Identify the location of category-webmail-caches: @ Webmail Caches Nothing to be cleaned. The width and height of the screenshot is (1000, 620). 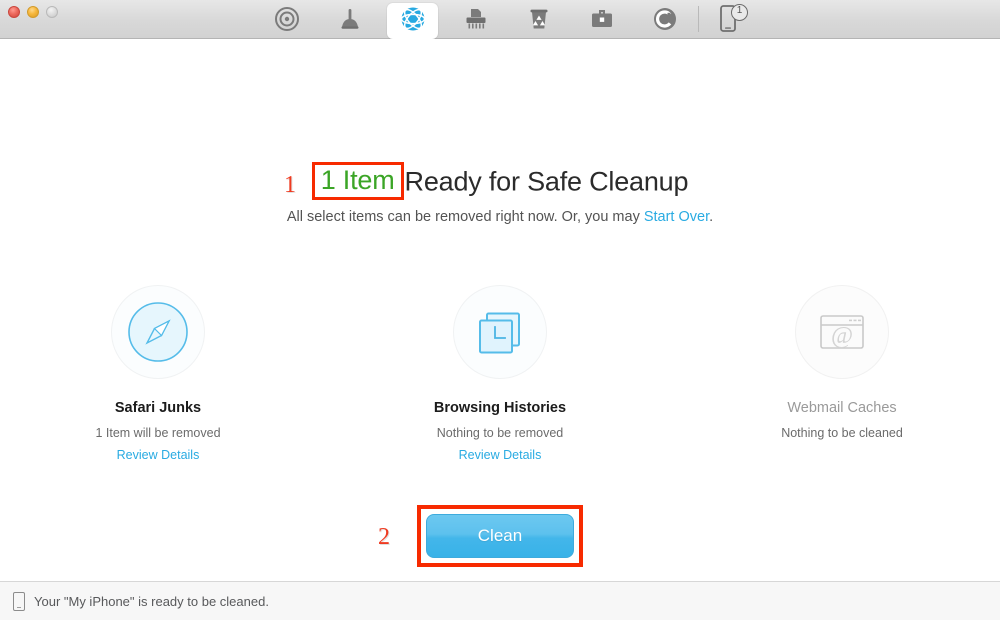
(842, 373).